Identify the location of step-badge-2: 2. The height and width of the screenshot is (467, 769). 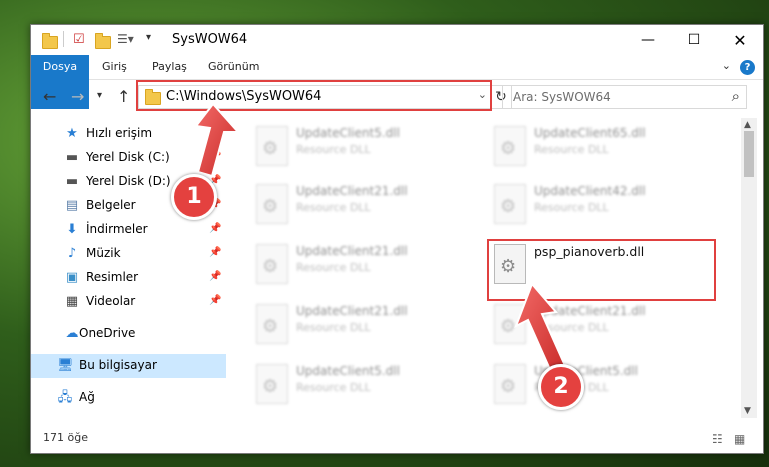
(561, 387).